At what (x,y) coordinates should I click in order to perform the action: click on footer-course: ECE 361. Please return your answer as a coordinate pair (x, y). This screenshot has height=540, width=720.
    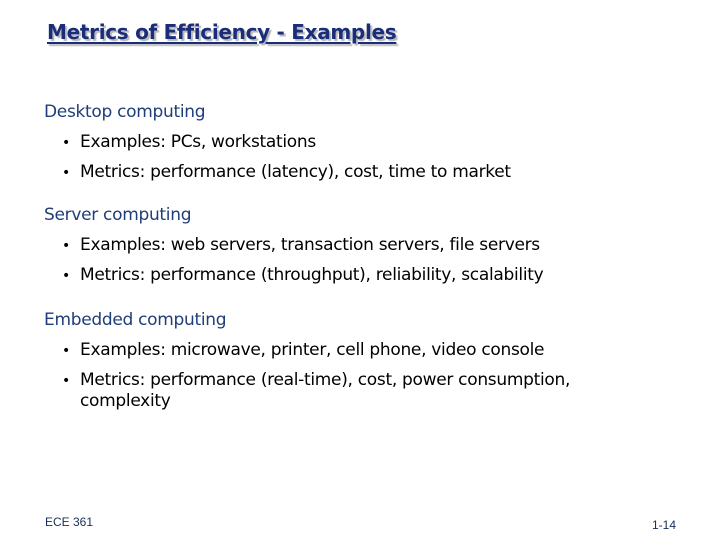
    Looking at the image, I should click on (69, 522).